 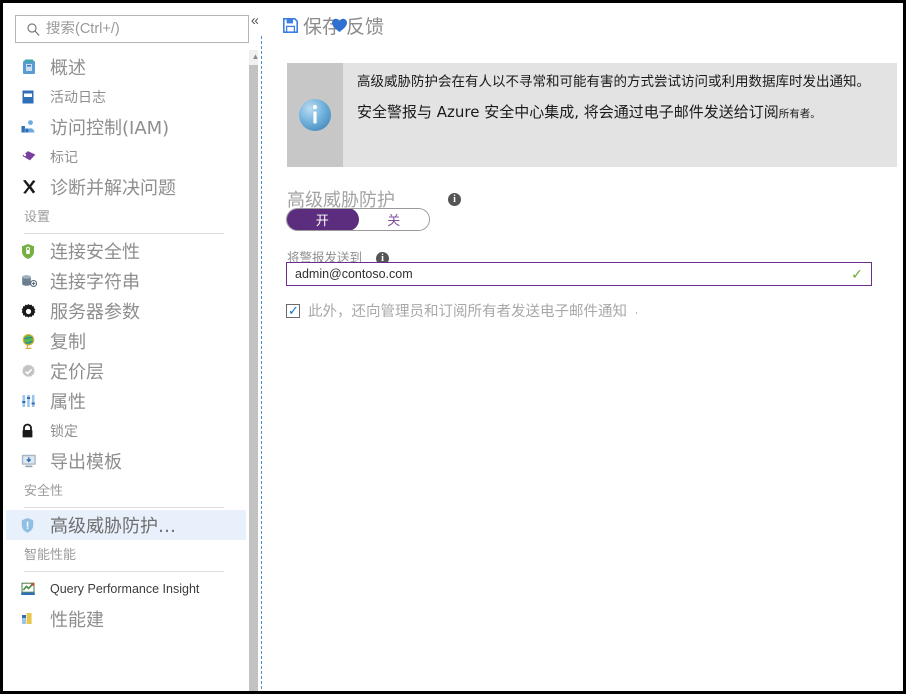 What do you see at coordinates (33, 311) in the screenshot?
I see `gear-icon` at bounding box center [33, 311].